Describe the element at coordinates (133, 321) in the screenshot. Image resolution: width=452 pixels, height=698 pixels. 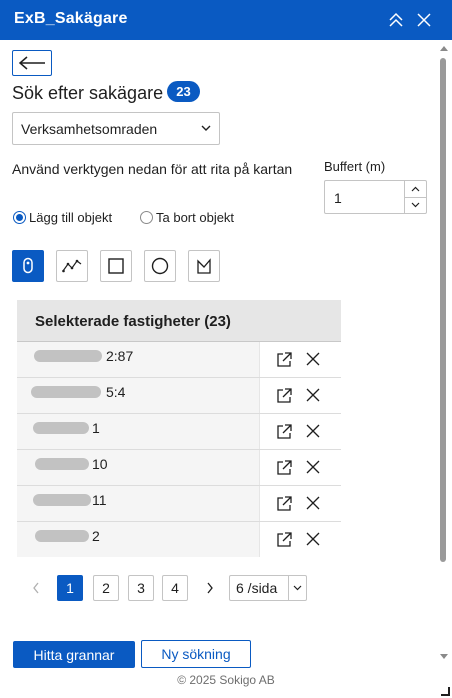
I see `table-header-title: Selekterade fastigheter (23)` at that location.